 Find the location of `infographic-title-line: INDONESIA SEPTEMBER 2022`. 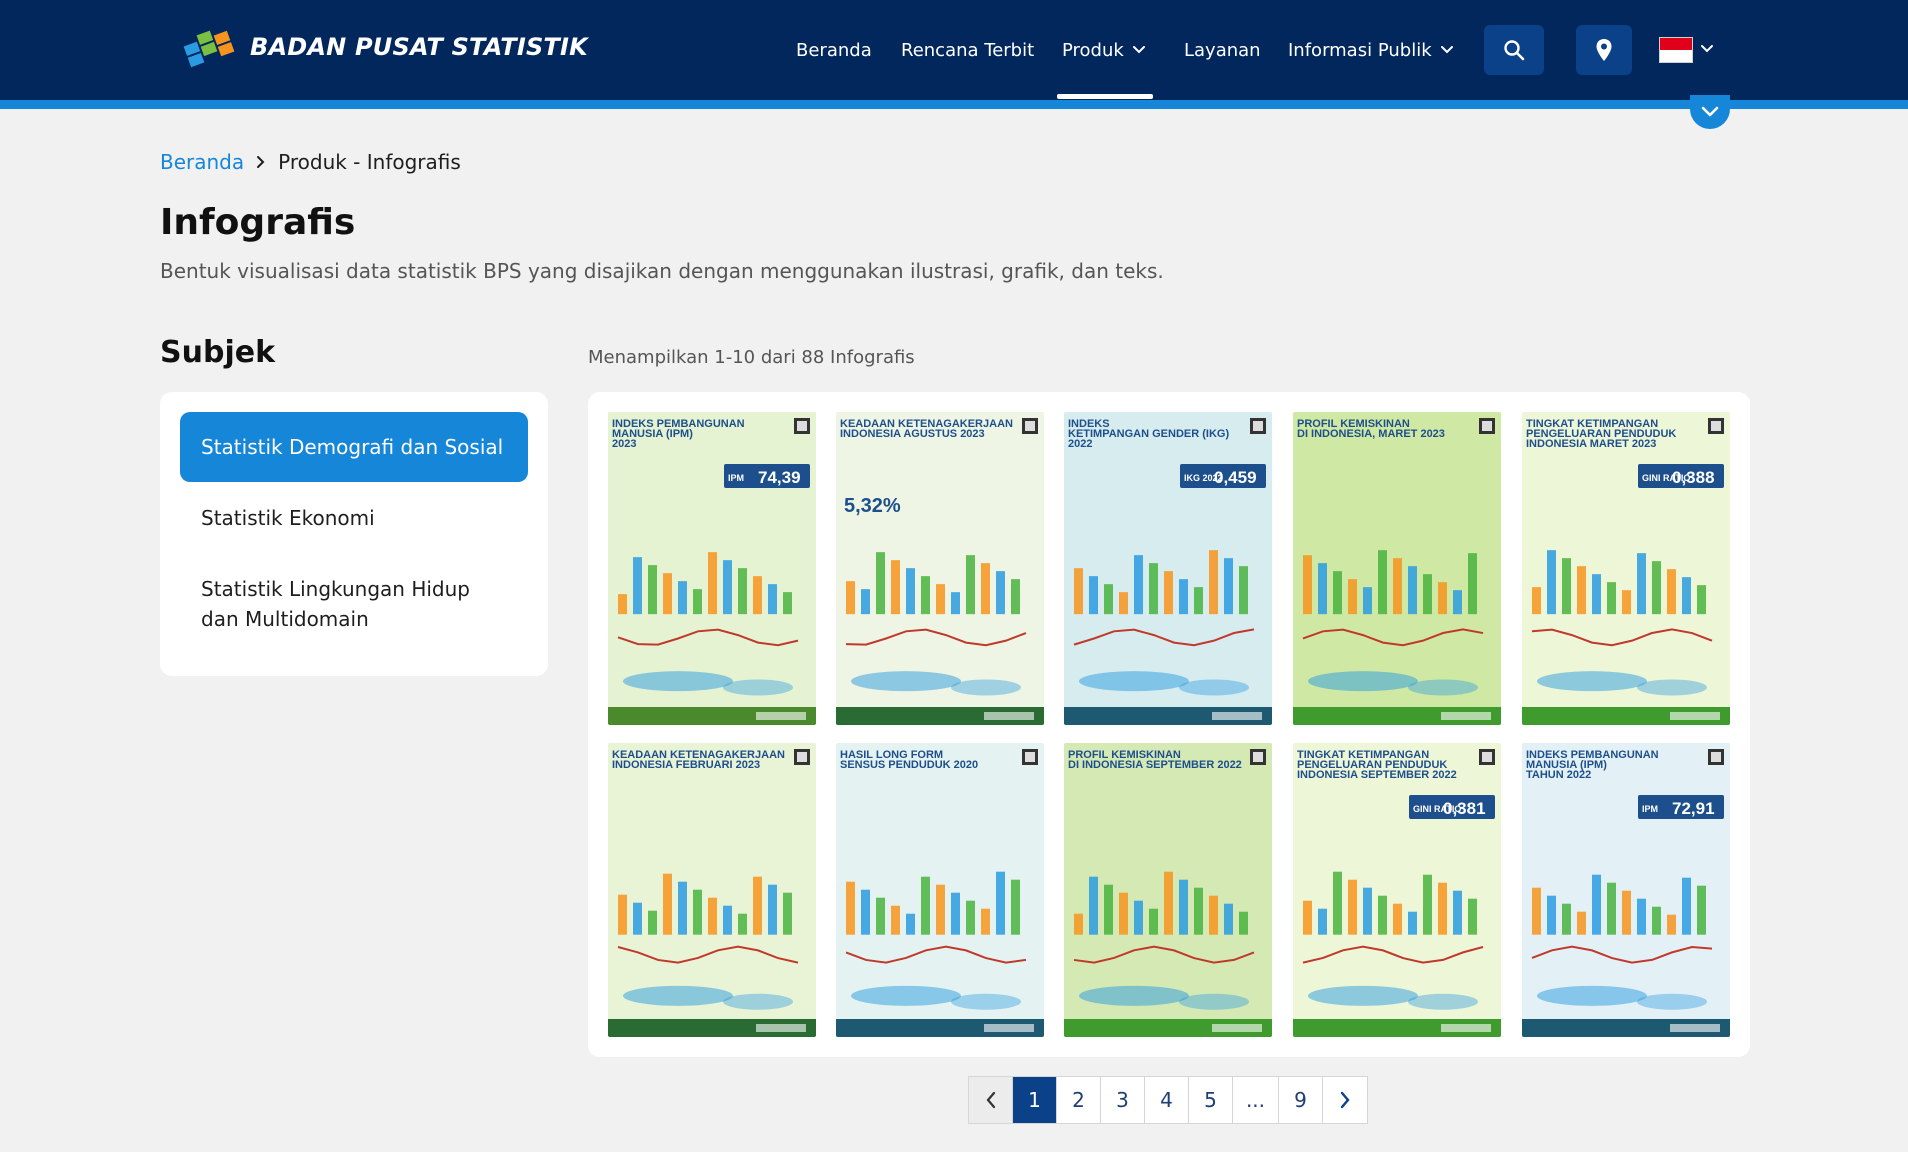

infographic-title-line: INDONESIA SEPTEMBER 2022 is located at coordinates (1377, 775).